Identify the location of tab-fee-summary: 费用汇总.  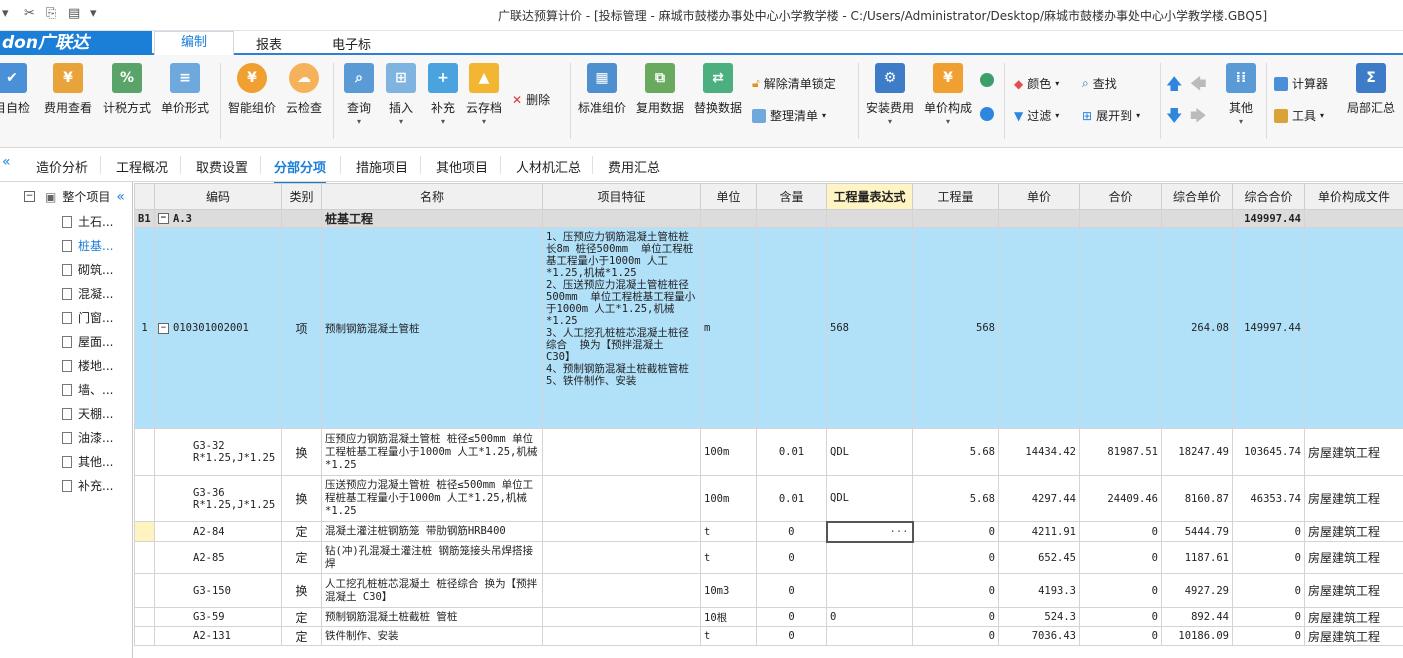
(634, 166).